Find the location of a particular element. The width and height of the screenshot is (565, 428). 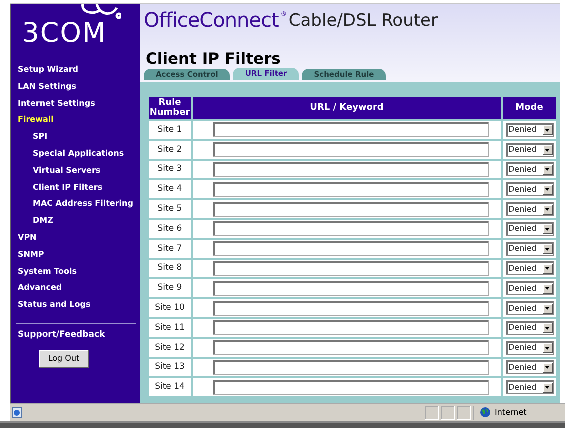

table-cell: Site 10 is located at coordinates (170, 308).